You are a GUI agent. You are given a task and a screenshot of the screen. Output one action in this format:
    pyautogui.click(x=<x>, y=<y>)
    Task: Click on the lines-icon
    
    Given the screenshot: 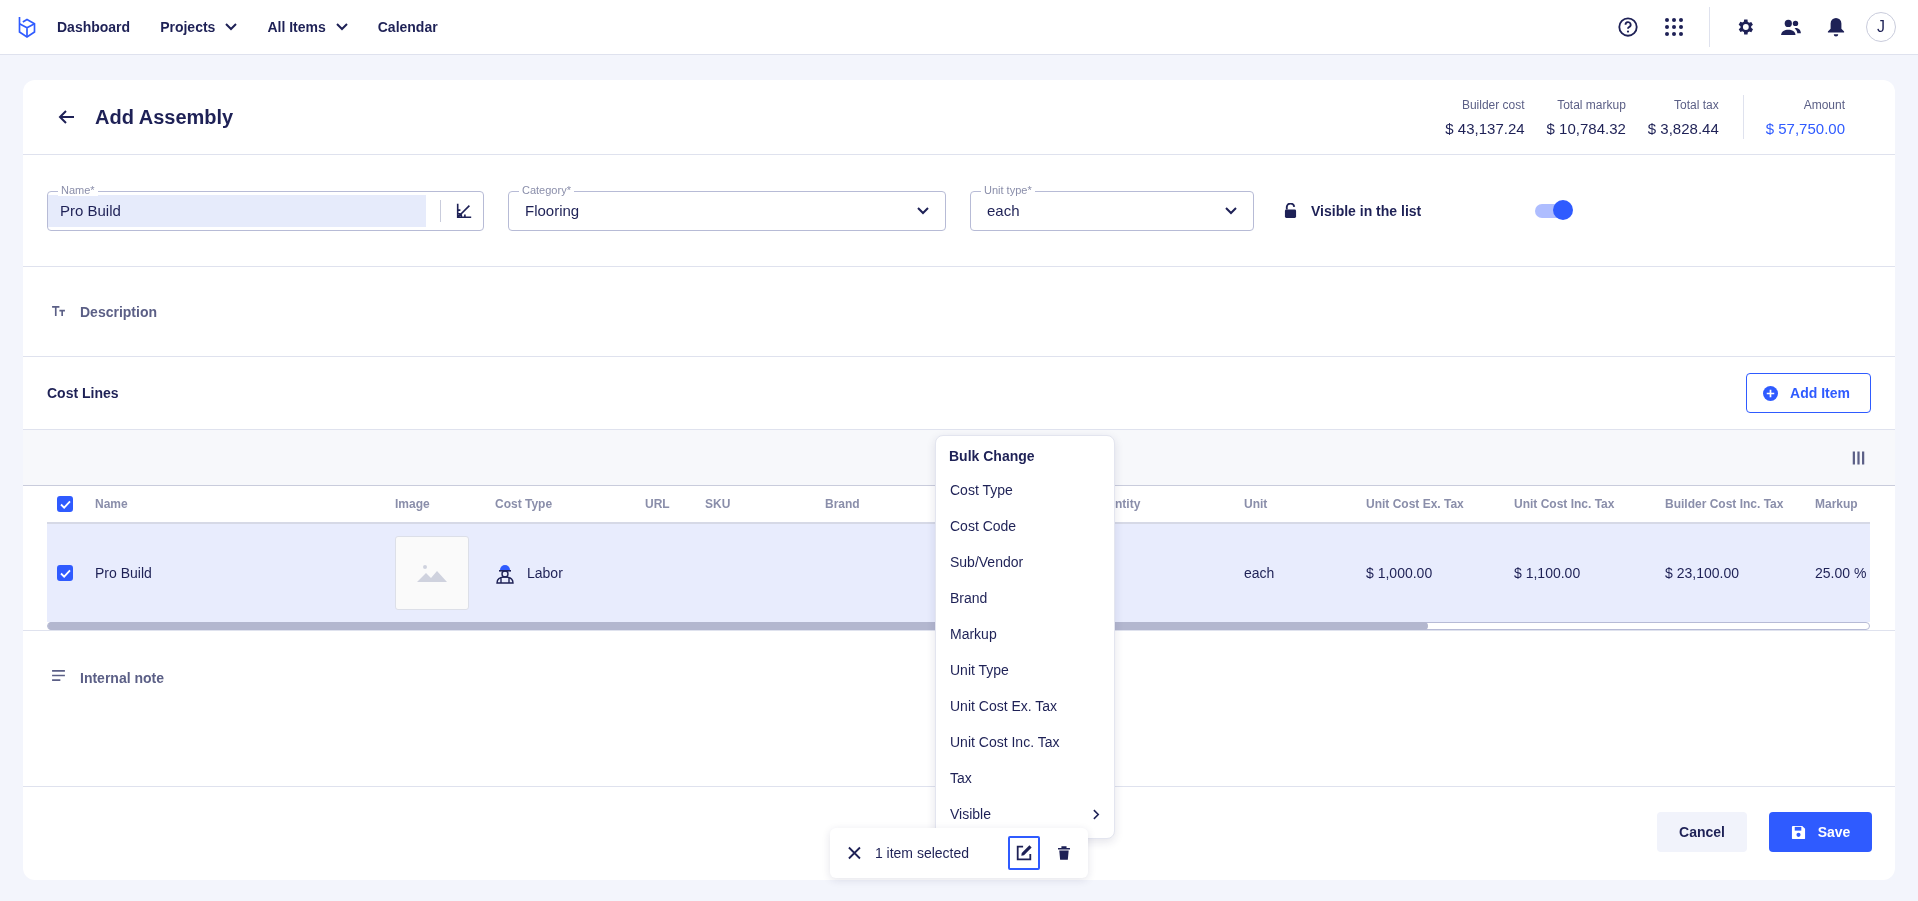 What is the action you would take?
    pyautogui.click(x=58, y=675)
    